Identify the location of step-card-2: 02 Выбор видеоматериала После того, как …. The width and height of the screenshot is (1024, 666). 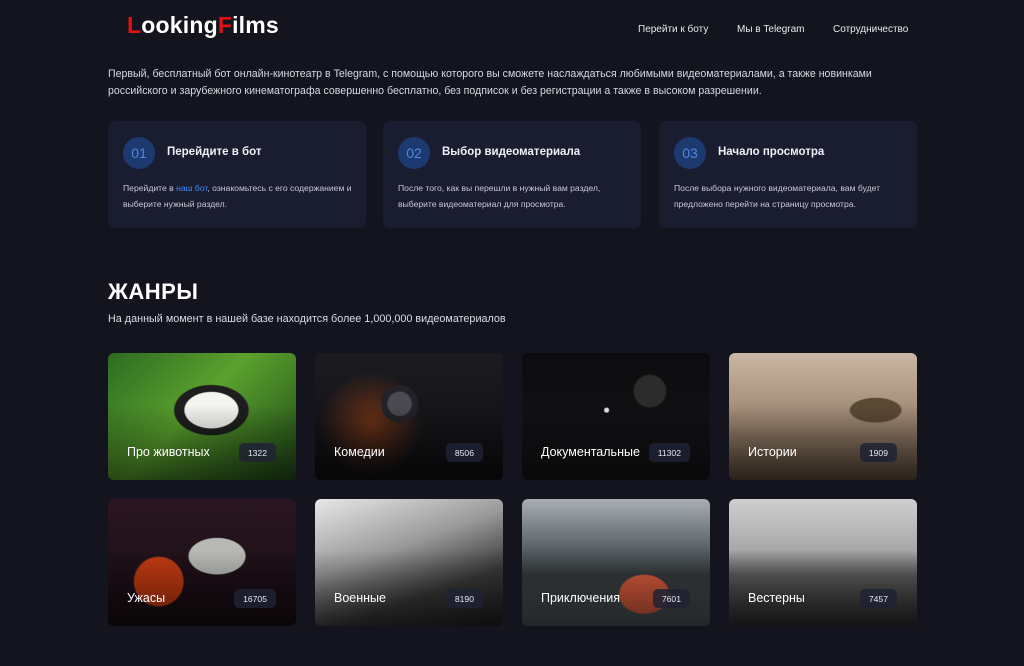
(512, 174).